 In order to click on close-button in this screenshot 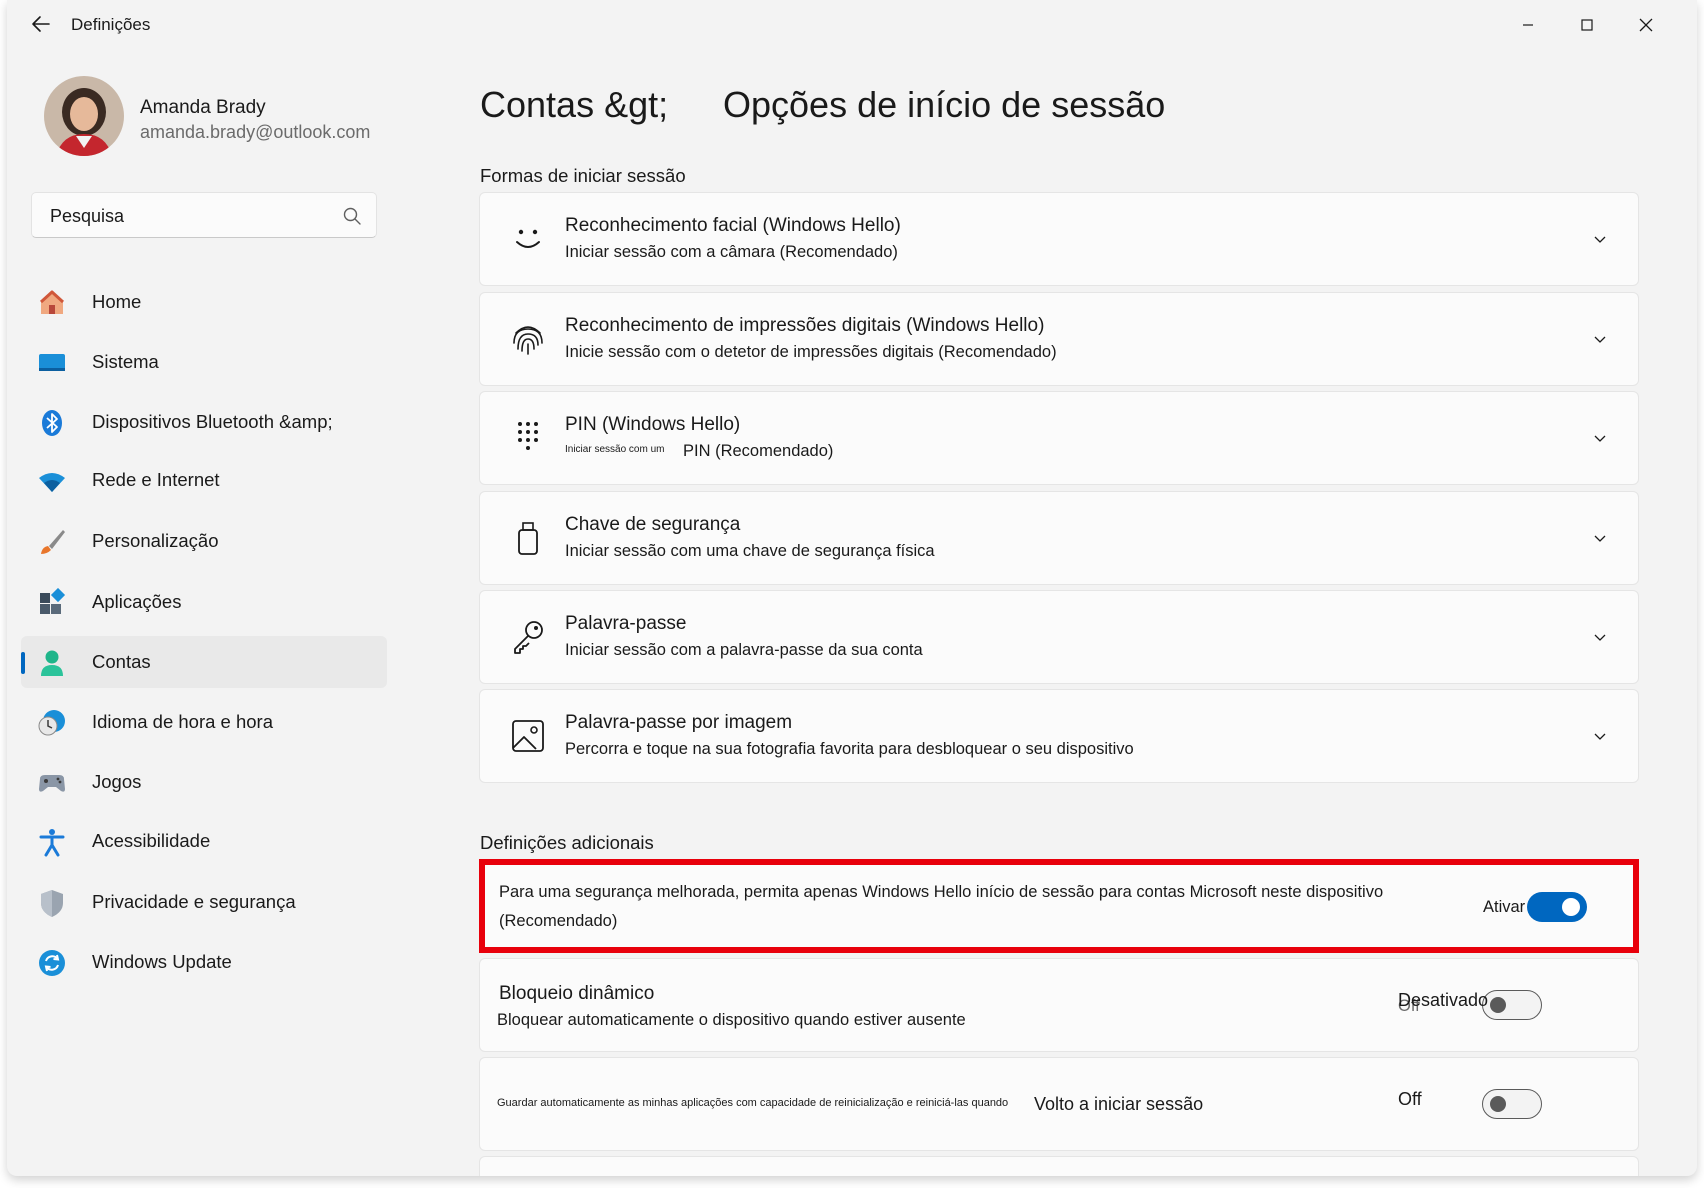, I will do `click(1646, 25)`.